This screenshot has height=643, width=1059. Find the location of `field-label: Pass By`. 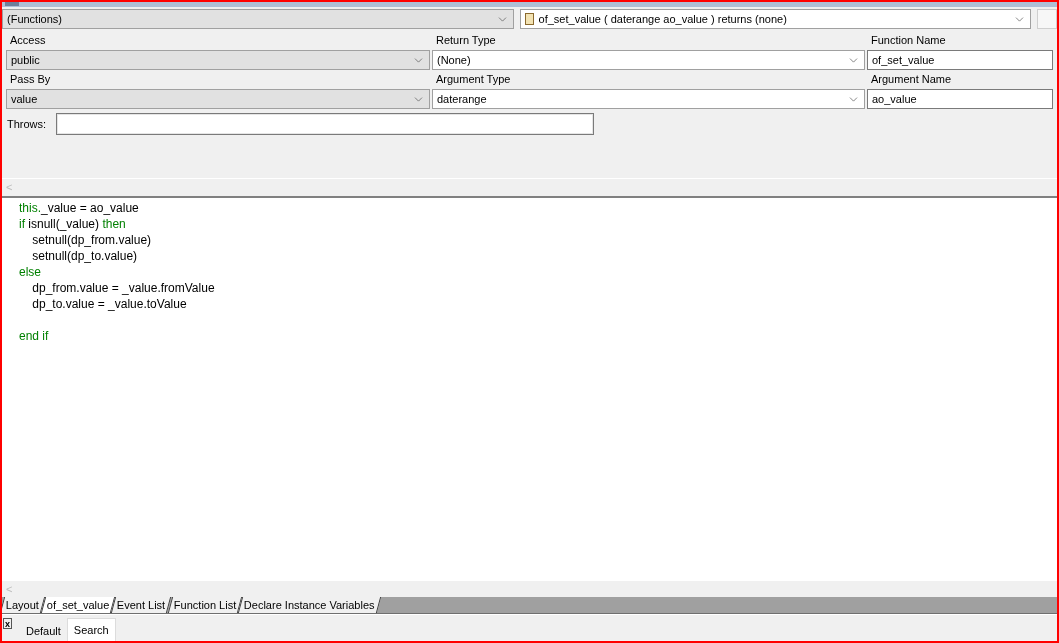

field-label: Pass By is located at coordinates (30, 80).